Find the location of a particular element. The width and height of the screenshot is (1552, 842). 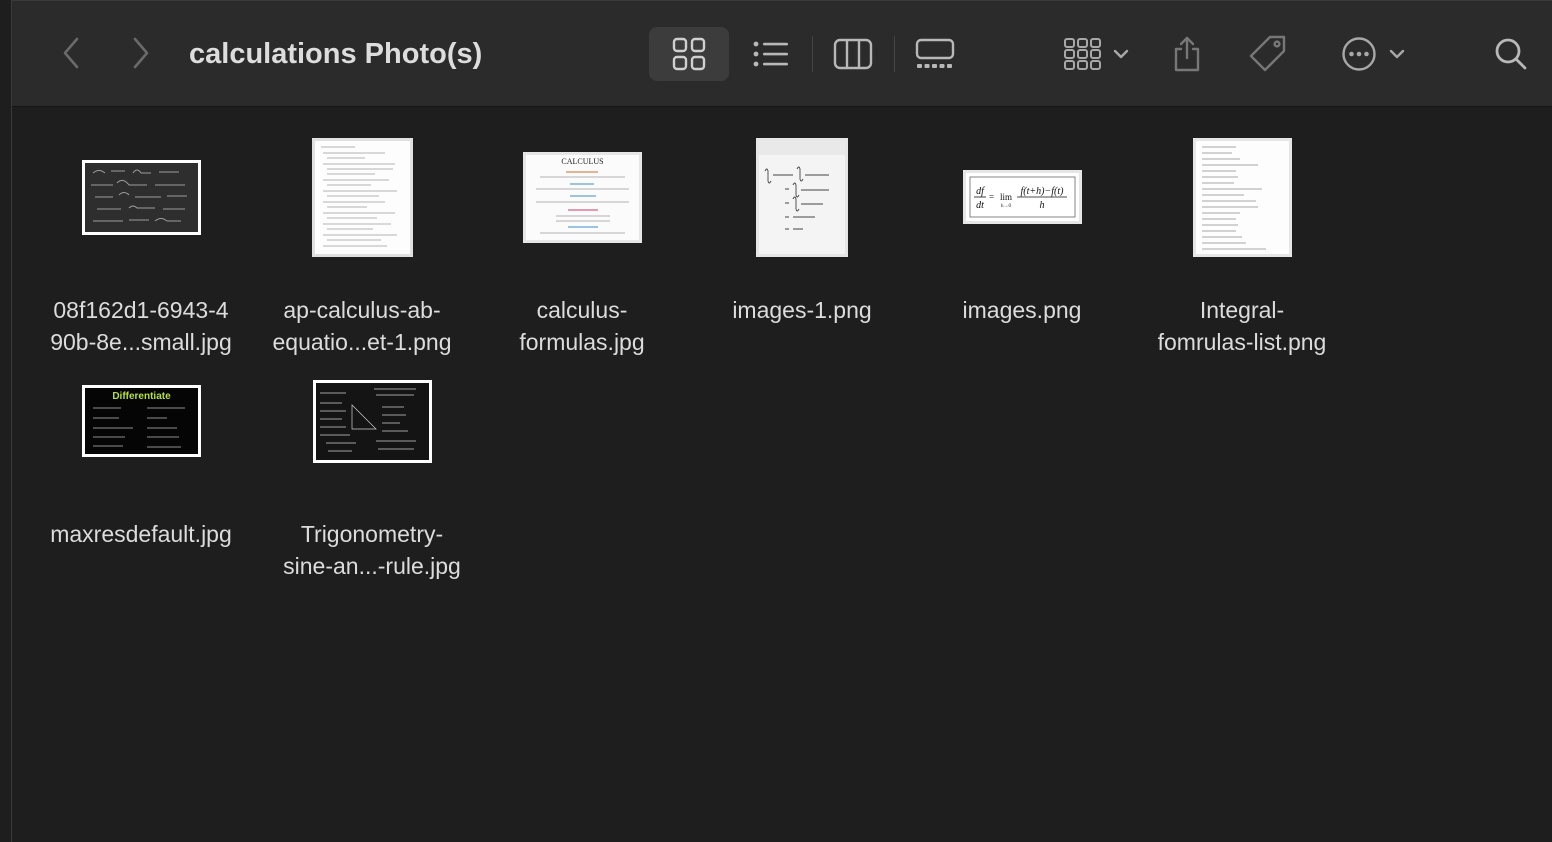

limit-label: lim is located at coordinates (1005, 197).